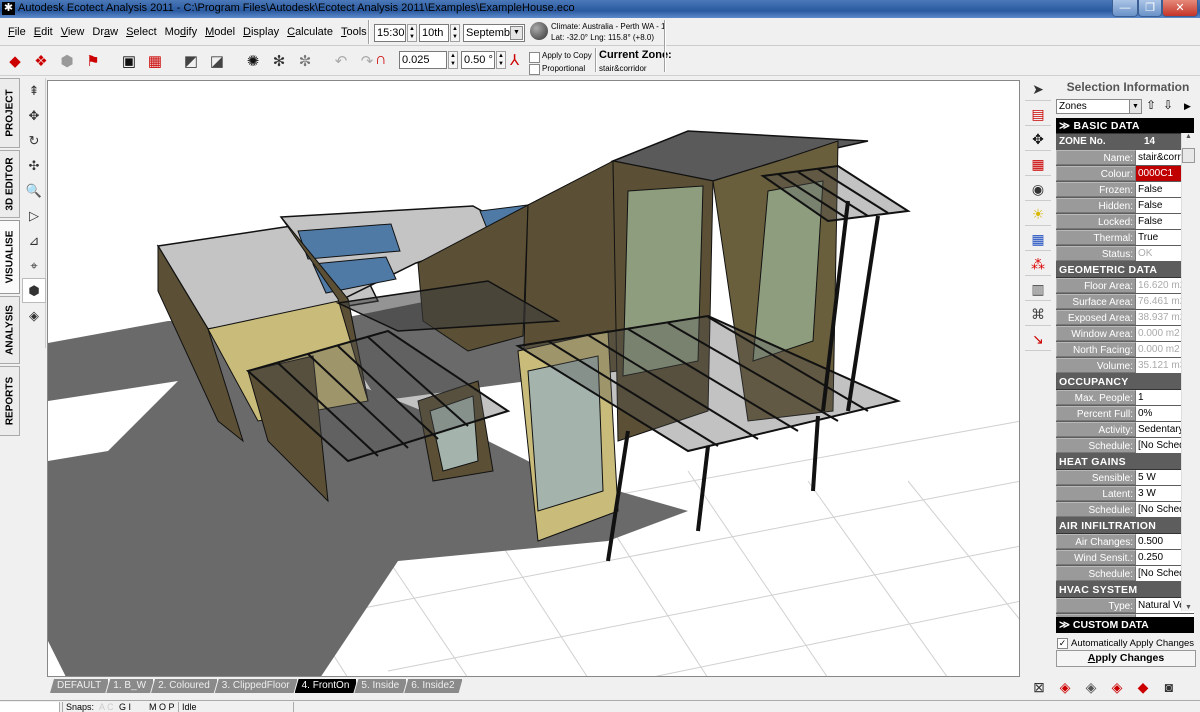  What do you see at coordinates (1091, 687) in the screenshot?
I see `zoom-zone-icon: ◈` at bounding box center [1091, 687].